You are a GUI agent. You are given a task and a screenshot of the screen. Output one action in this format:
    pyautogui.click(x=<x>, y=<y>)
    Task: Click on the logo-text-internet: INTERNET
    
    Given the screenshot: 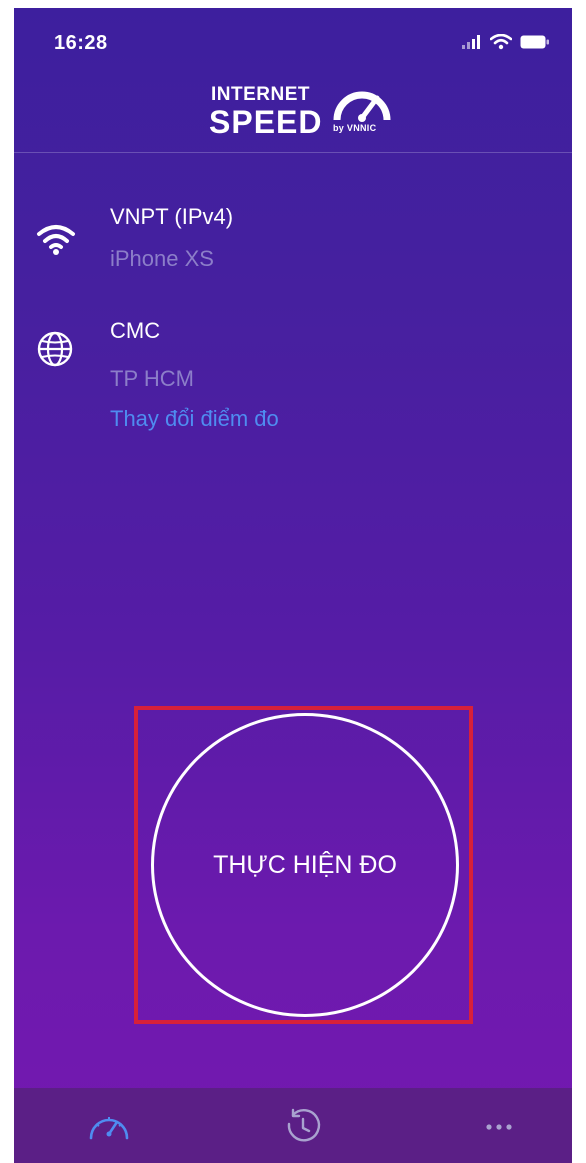 What is the action you would take?
    pyautogui.click(x=260, y=94)
    